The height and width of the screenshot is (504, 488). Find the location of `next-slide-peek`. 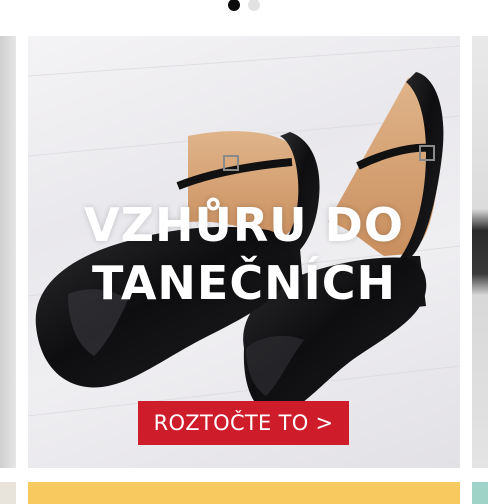

next-slide-peek is located at coordinates (480, 252).